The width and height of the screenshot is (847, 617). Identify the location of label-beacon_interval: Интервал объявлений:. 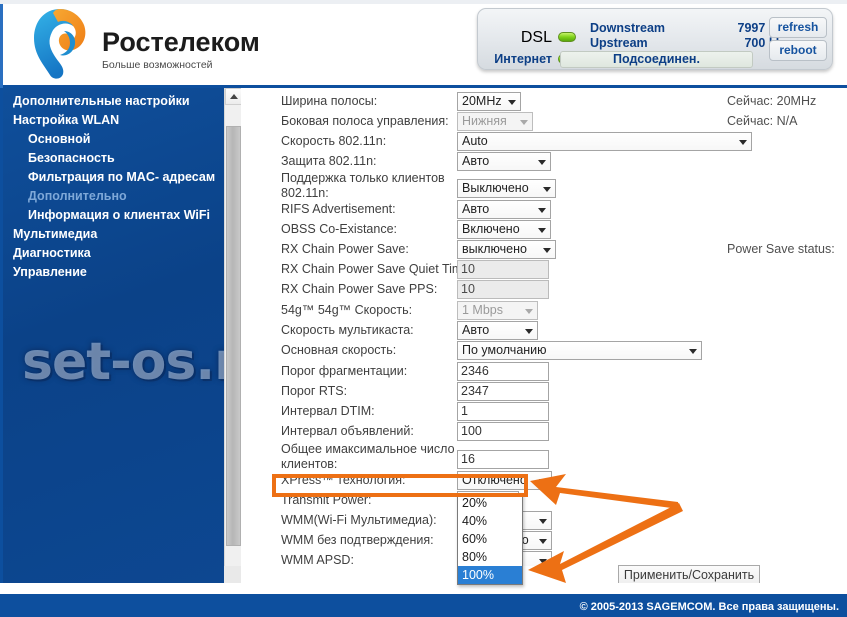
(347, 431).